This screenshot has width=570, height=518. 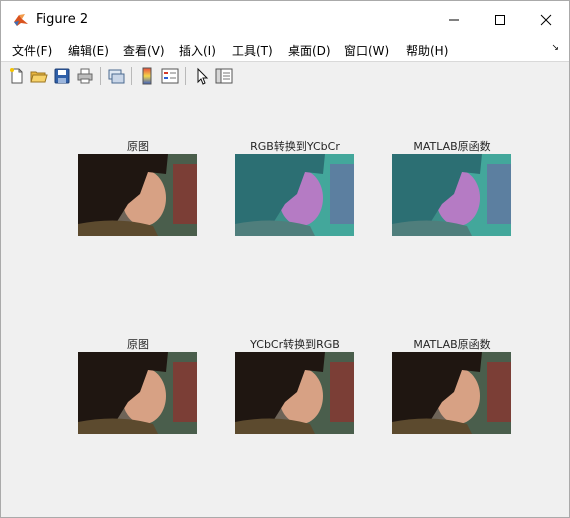 I want to click on image-matlab-rgb, so click(x=451, y=393).